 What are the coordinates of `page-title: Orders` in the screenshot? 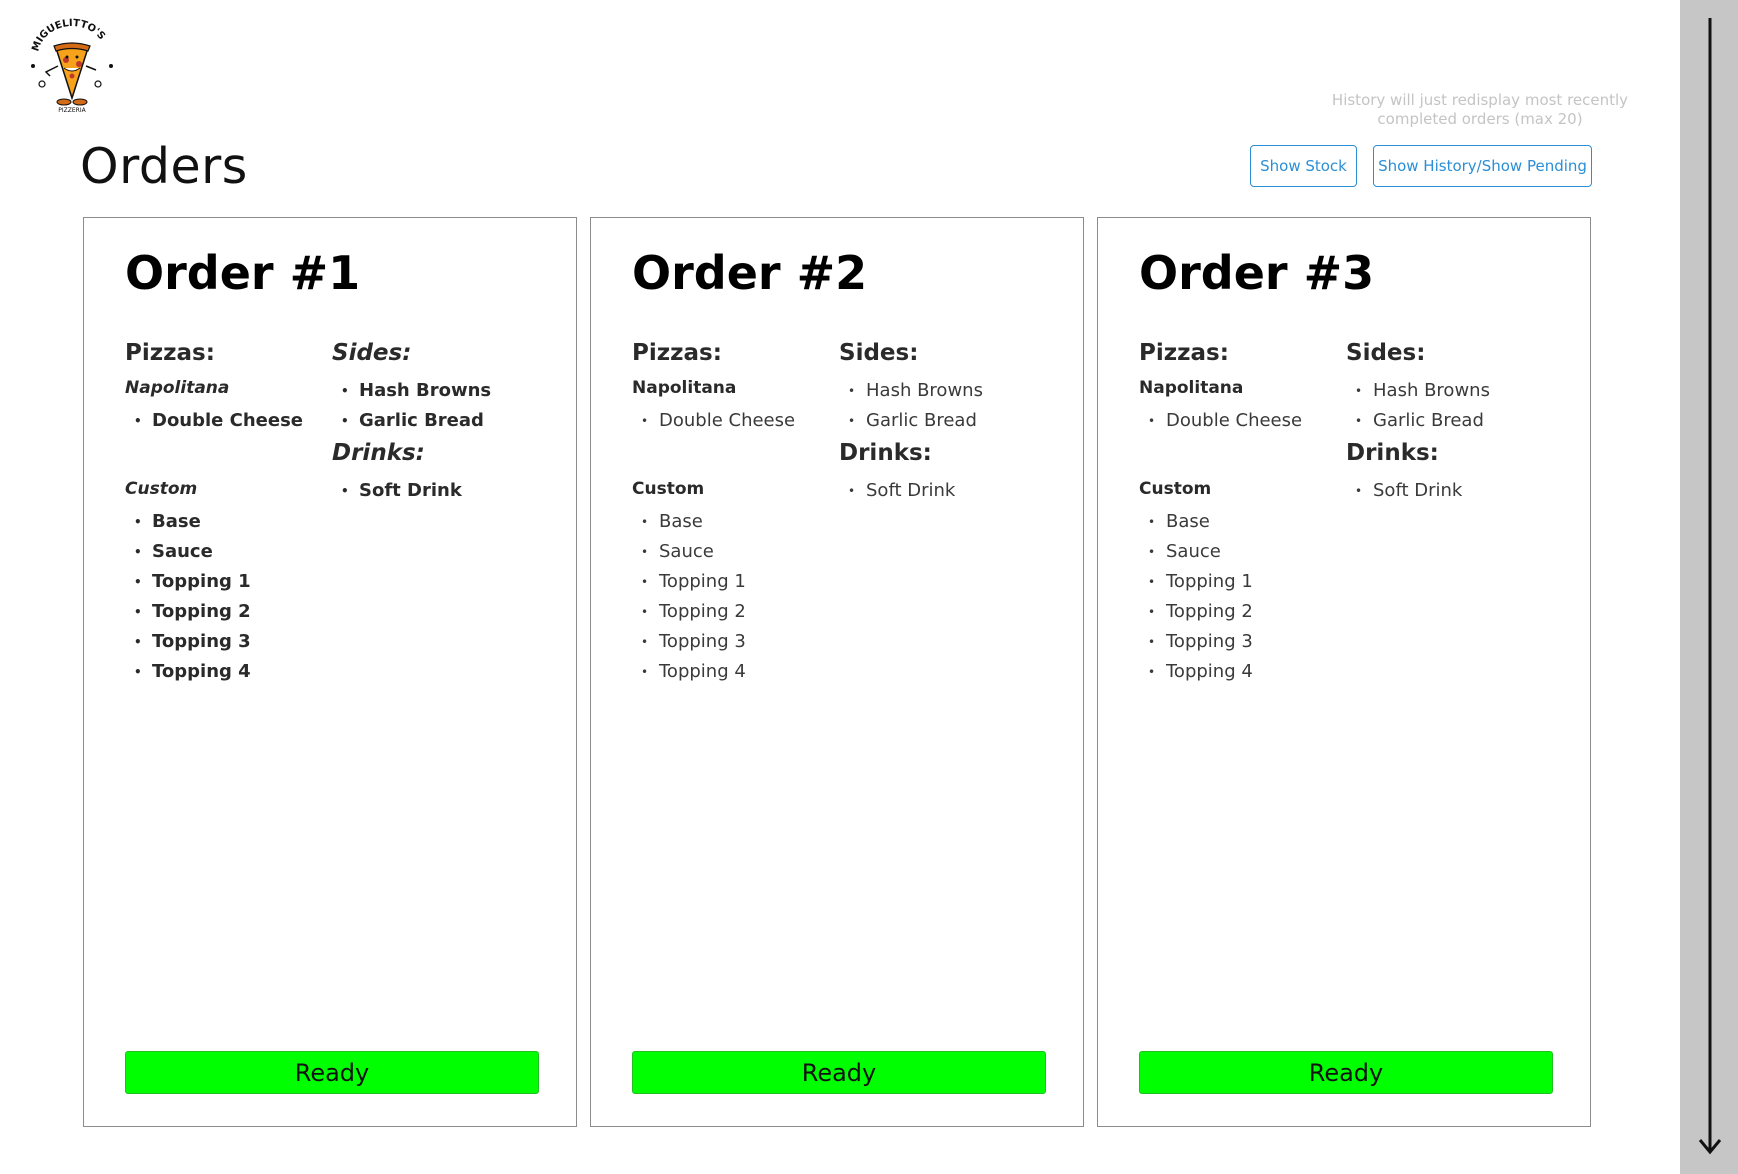 It's located at (164, 166).